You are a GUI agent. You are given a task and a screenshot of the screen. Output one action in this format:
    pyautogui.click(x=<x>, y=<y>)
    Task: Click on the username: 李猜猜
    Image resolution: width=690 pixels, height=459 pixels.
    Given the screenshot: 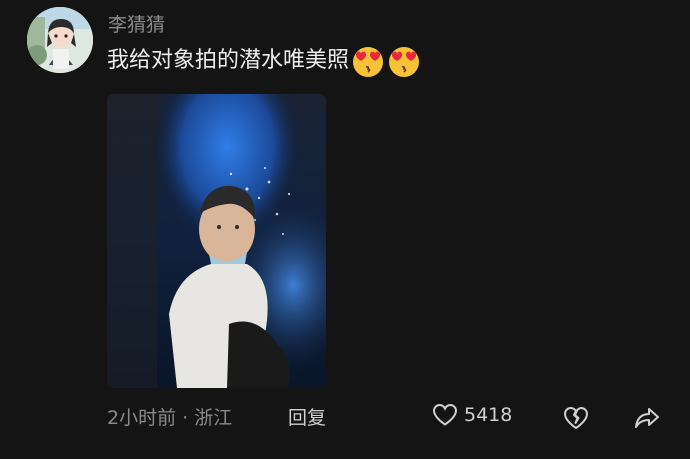 What is the action you would take?
    pyautogui.click(x=136, y=23)
    